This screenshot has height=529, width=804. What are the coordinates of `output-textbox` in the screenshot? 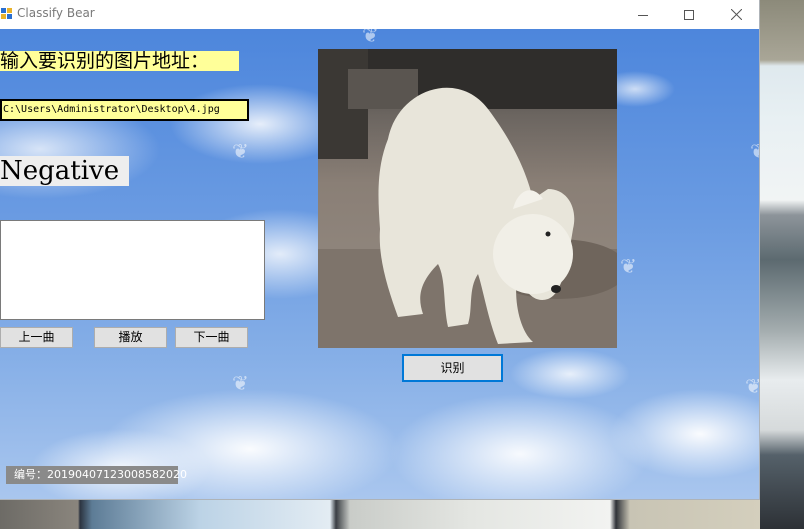 It's located at (132, 270).